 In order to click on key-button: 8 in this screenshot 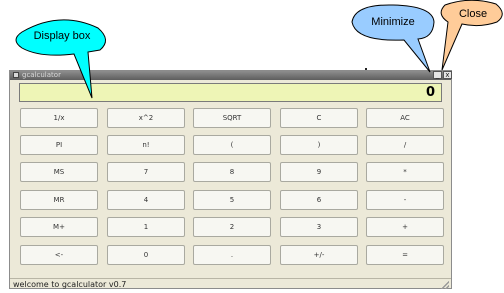, I will do `click(232, 172)`.